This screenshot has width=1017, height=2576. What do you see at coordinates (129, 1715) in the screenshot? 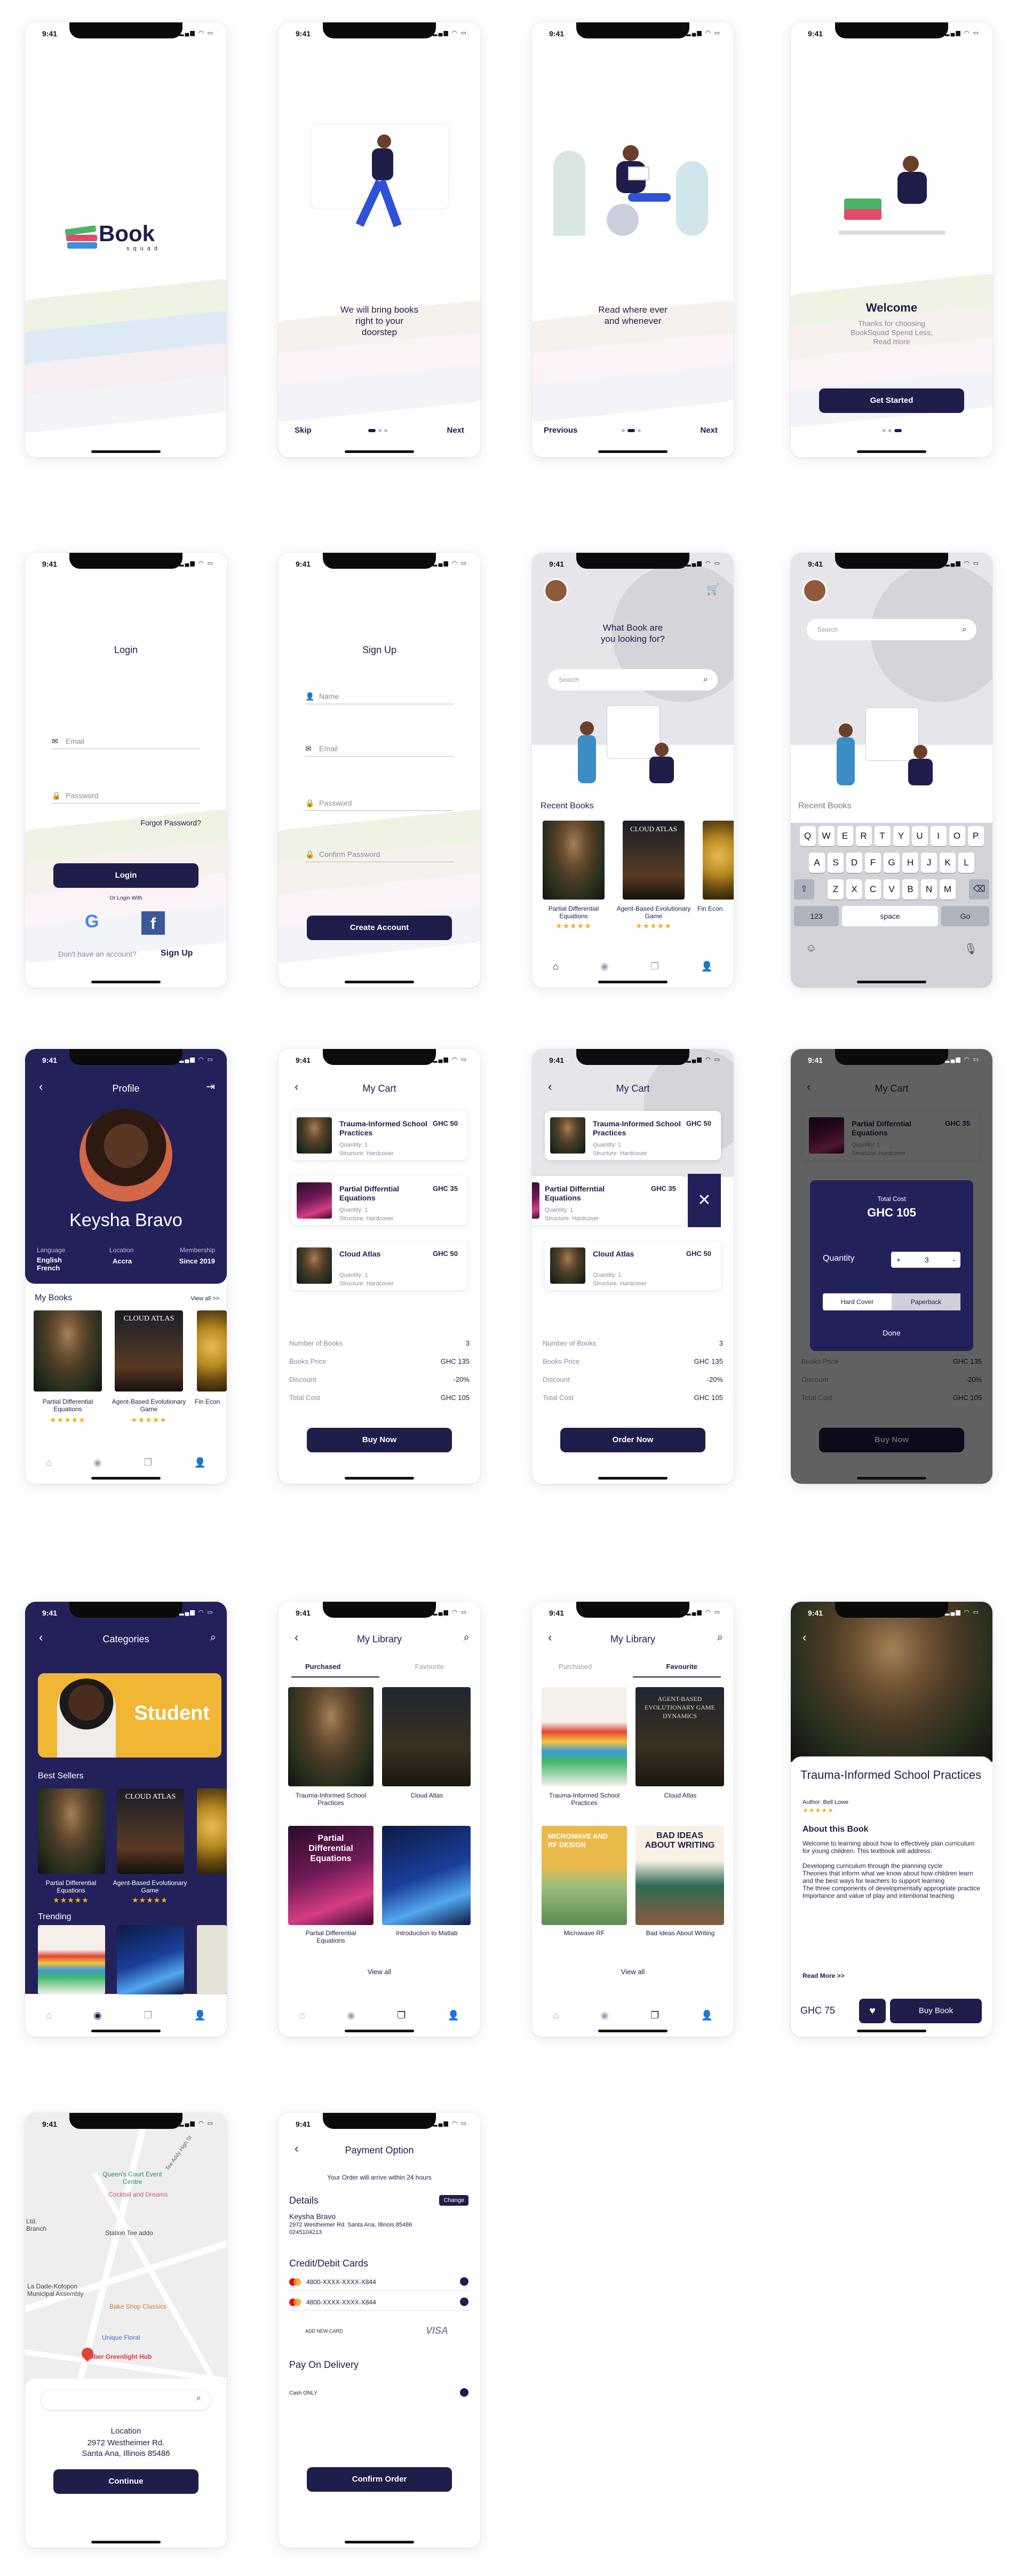
I see `student-category-banner: Student` at bounding box center [129, 1715].